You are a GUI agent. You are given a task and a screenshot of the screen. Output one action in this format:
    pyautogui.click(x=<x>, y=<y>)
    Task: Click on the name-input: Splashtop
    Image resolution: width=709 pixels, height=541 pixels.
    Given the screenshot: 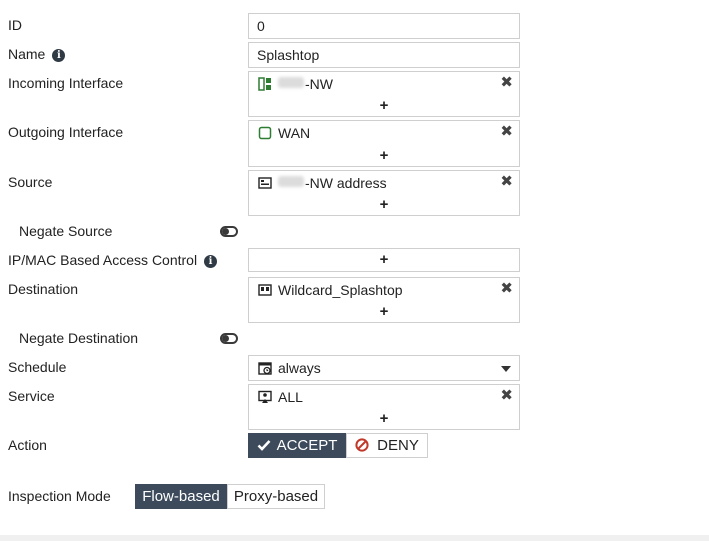 What is the action you would take?
    pyautogui.click(x=384, y=55)
    